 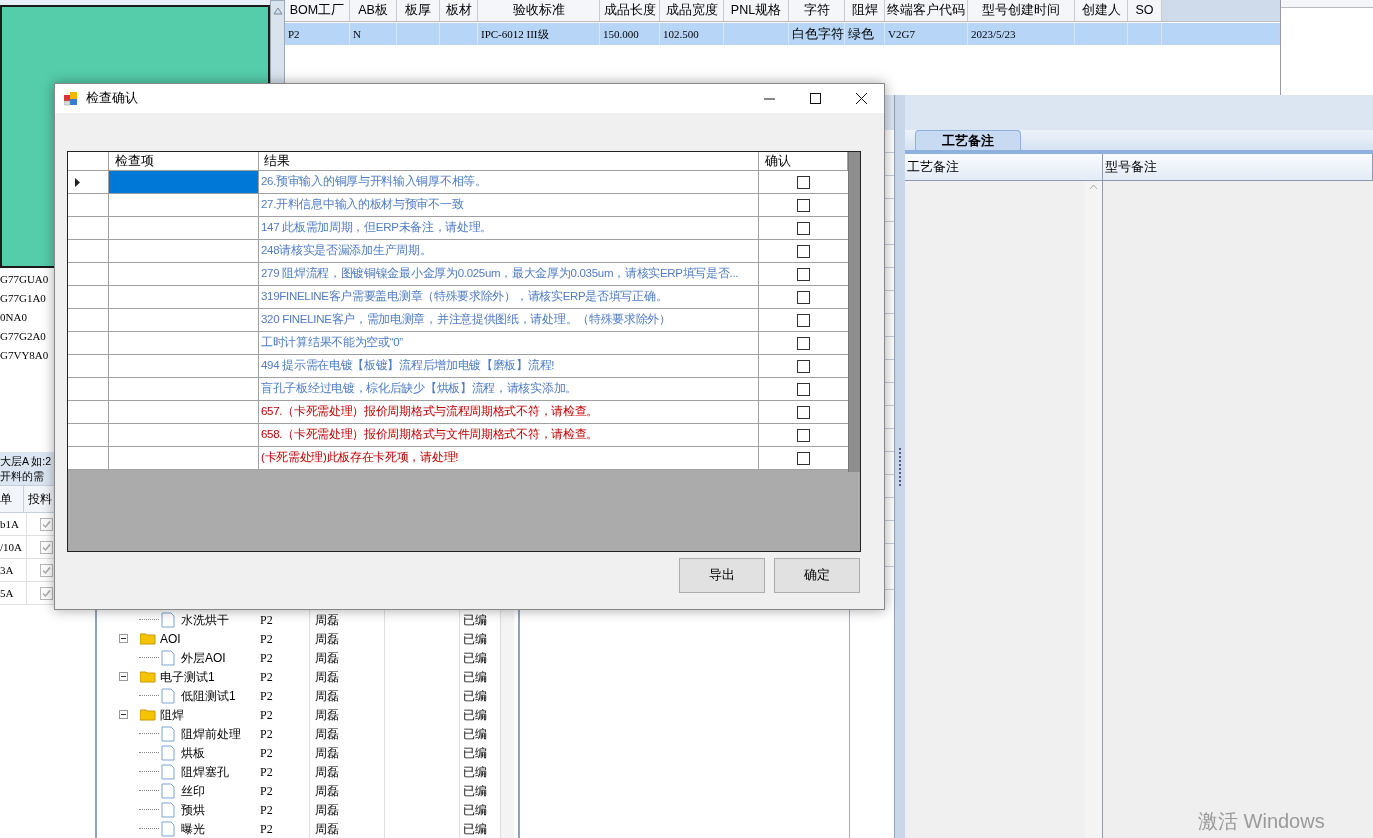 What do you see at coordinates (12, 499) in the screenshot?
I see `column-header: 单` at bounding box center [12, 499].